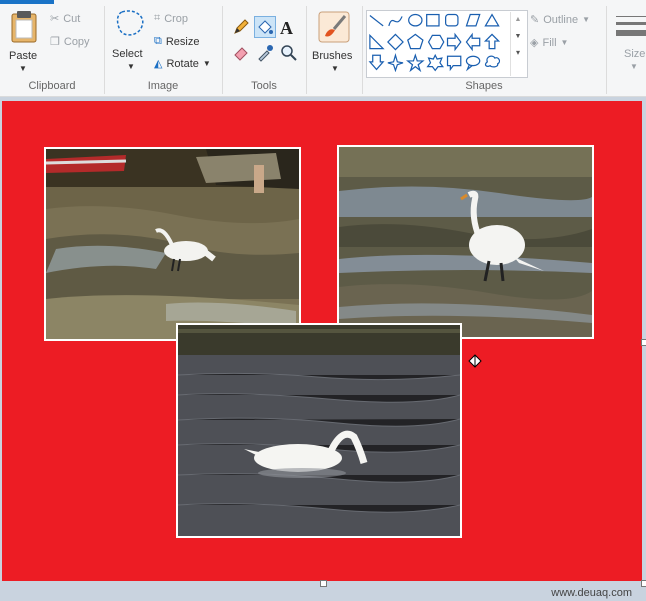 The width and height of the screenshot is (646, 601). I want to click on watermark: www.deuaq.com, so click(591, 593).